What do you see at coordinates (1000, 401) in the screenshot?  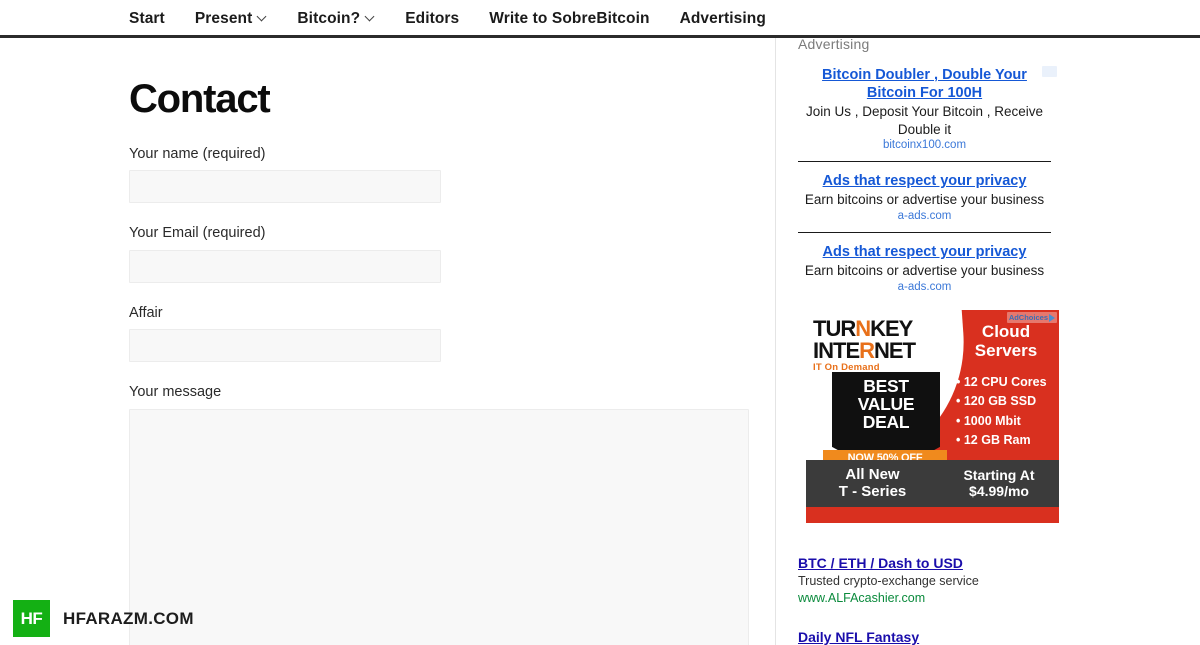 I see `spec-text: 120 GB SSD` at bounding box center [1000, 401].